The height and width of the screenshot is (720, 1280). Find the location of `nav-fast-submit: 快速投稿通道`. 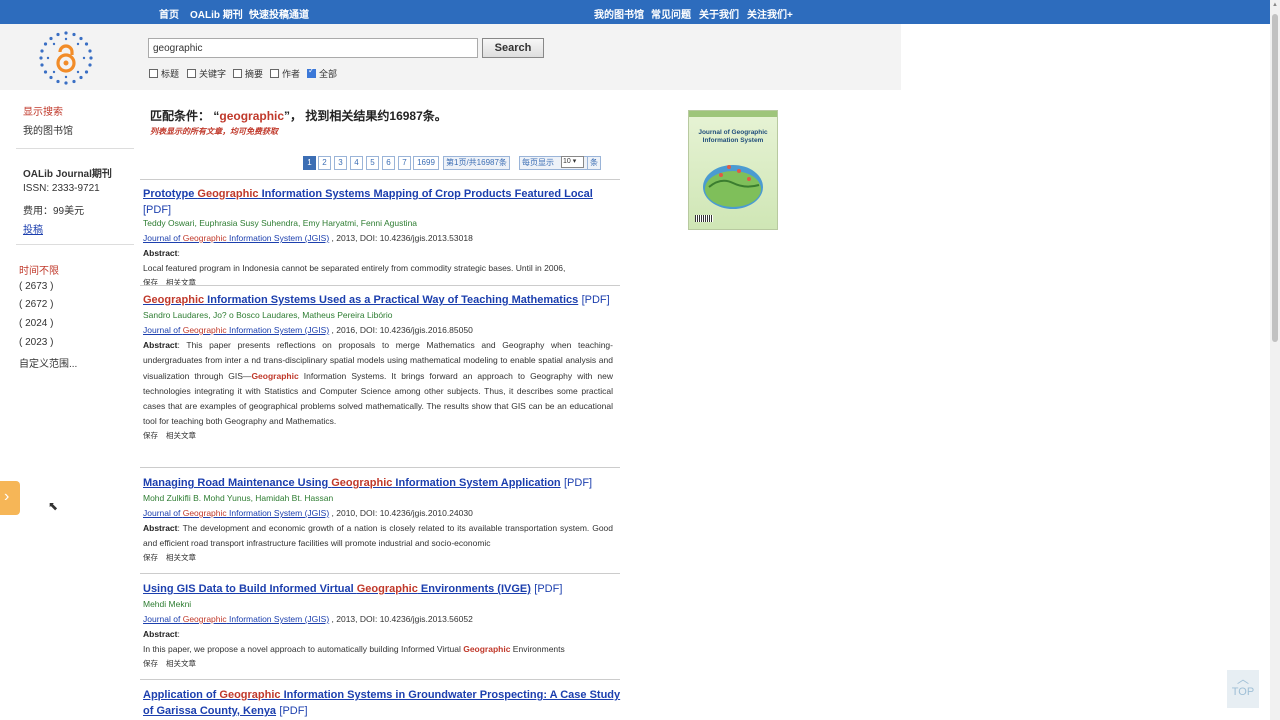

nav-fast-submit: 快速投稿通道 is located at coordinates (279, 13).